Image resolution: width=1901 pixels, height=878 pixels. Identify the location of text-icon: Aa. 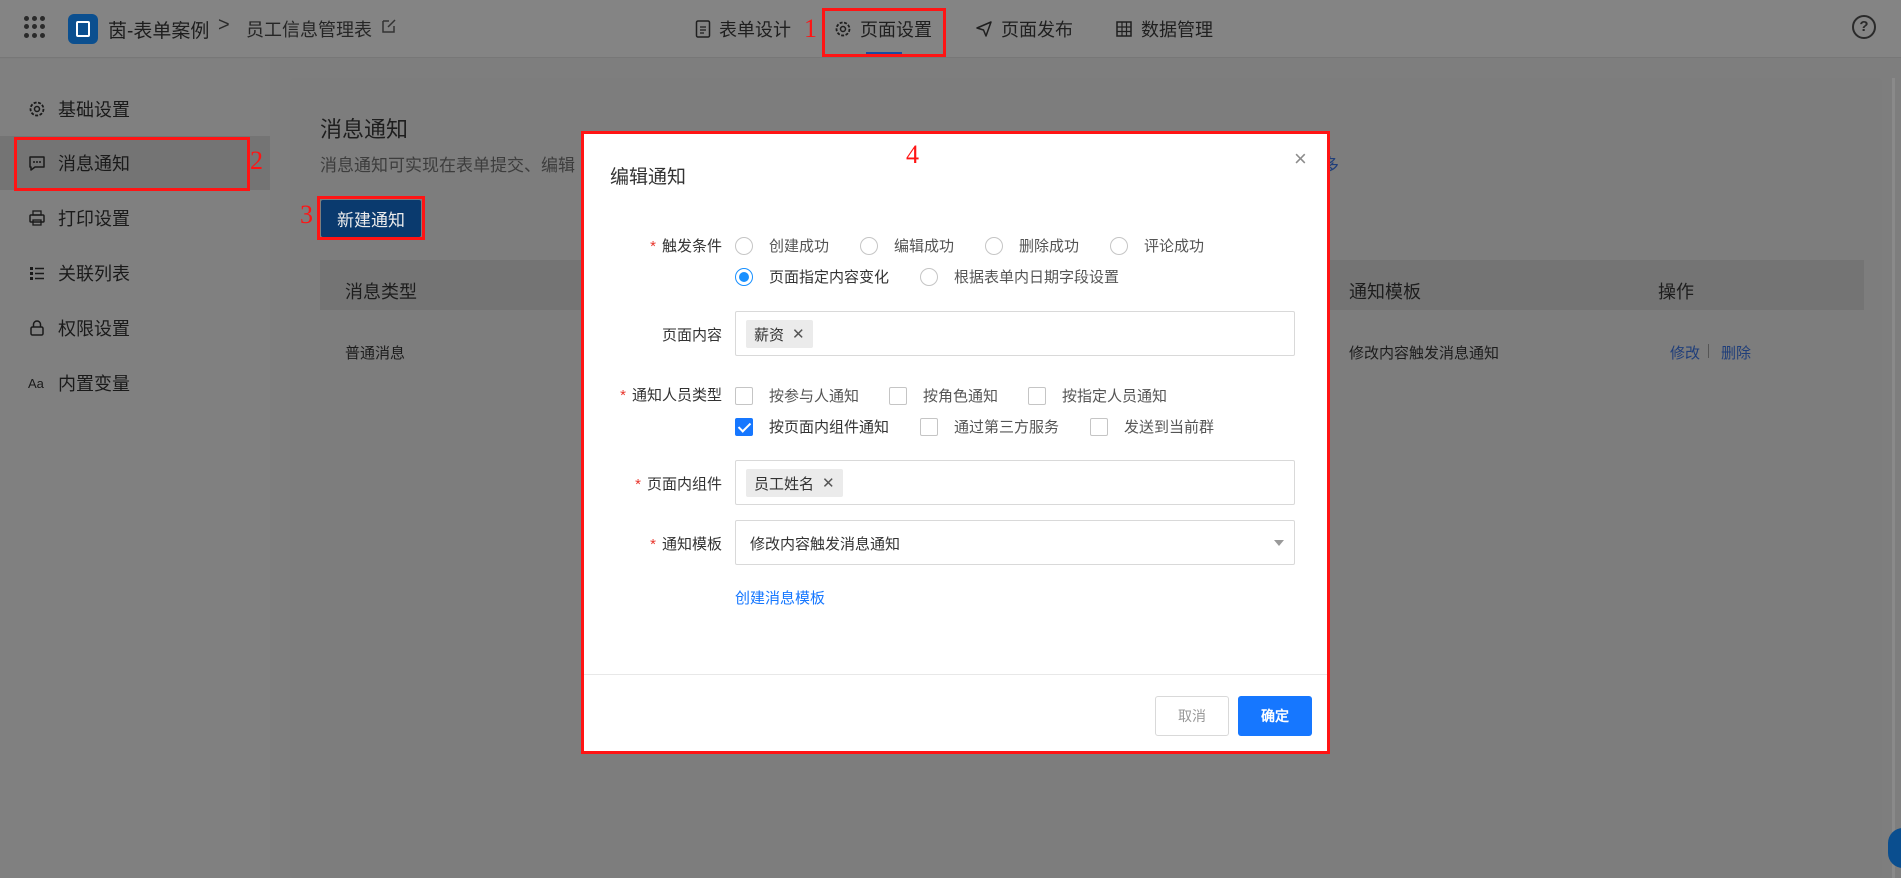
(36, 383).